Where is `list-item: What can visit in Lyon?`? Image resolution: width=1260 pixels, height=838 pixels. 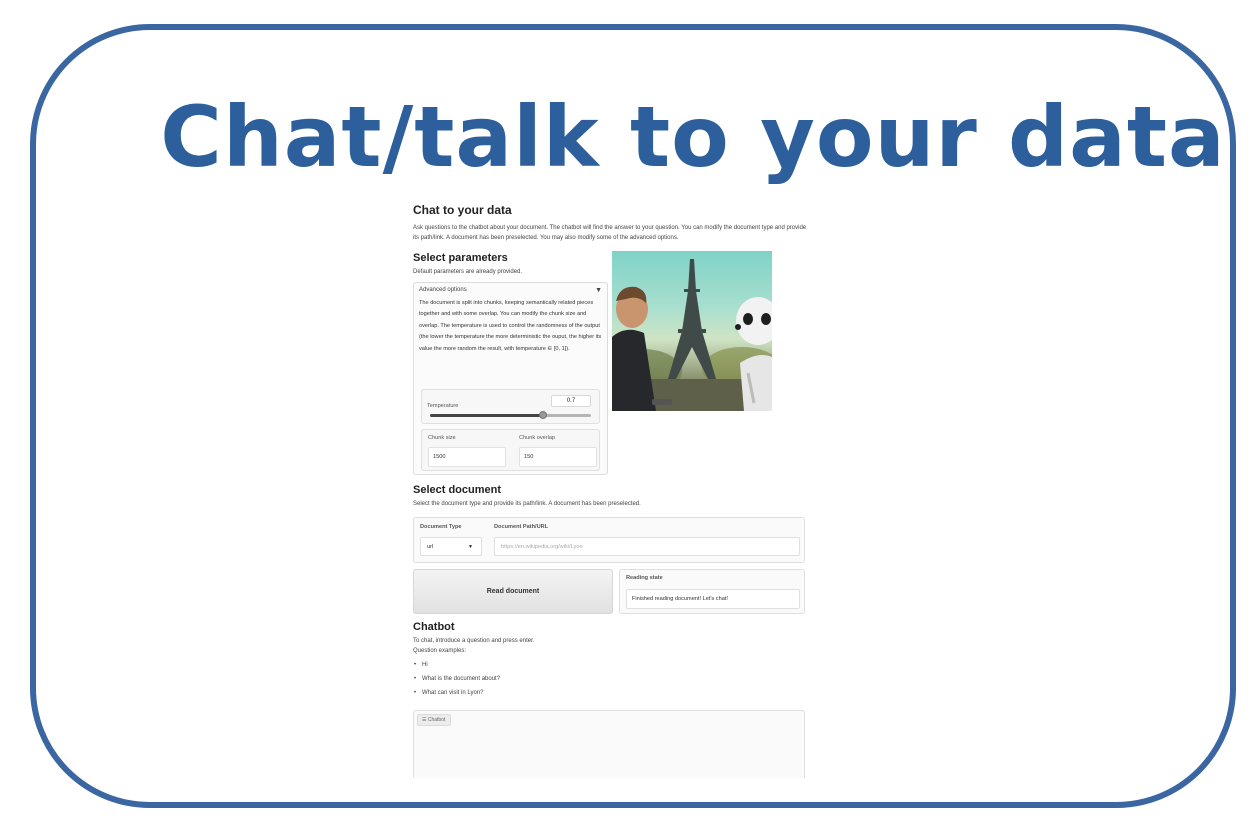 list-item: What can visit in Lyon? is located at coordinates (610, 693).